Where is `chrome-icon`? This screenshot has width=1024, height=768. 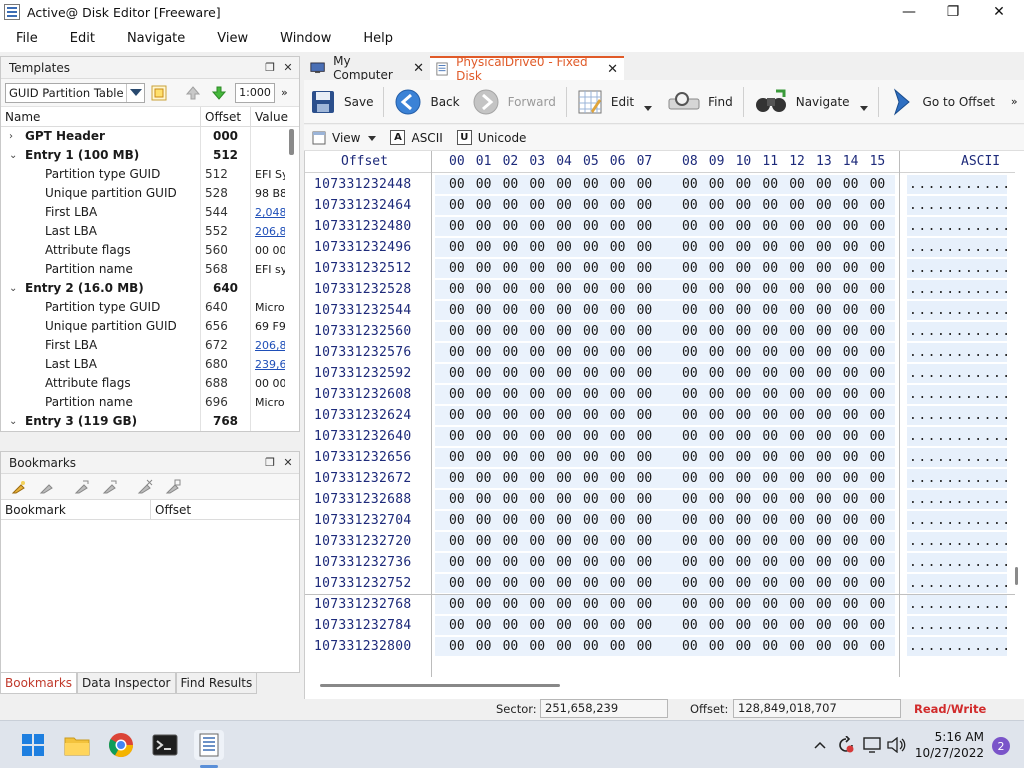 chrome-icon is located at coordinates (121, 745).